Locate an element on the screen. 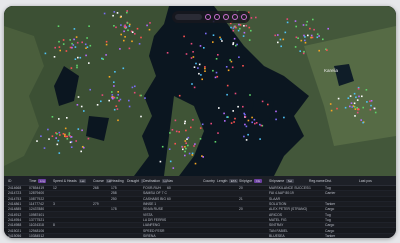 The image size is (400, 243). column-filter-chip: Lng is located at coordinates (42, 180).